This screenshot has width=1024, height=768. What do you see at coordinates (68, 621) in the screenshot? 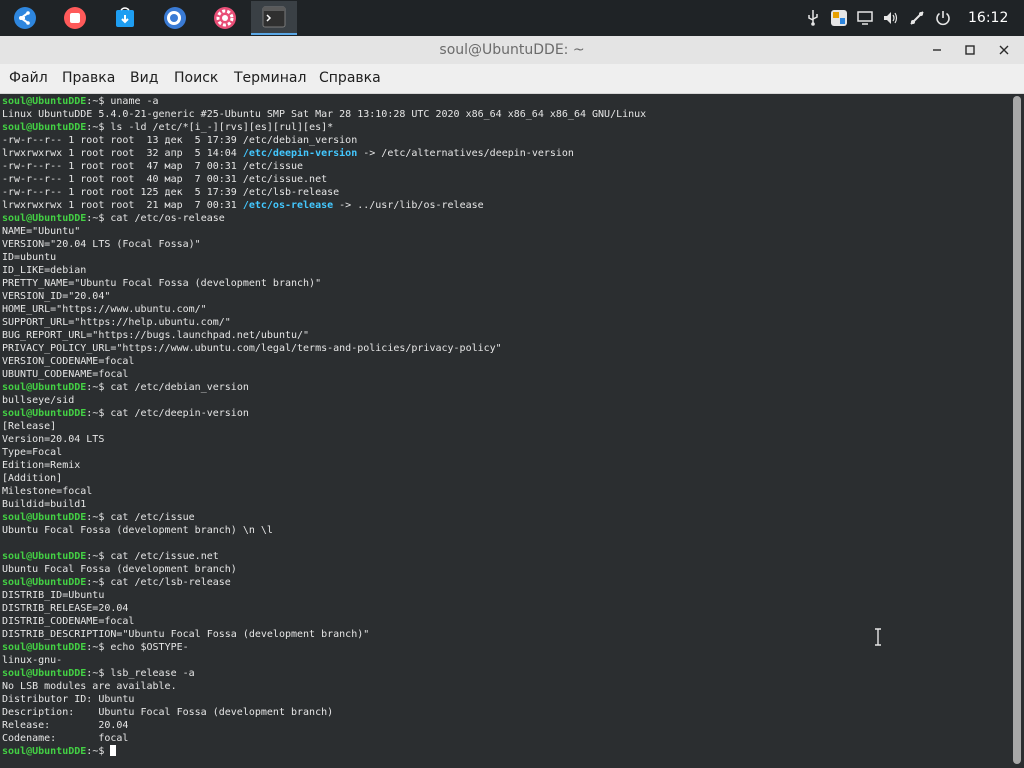
I see `output-line: DISTRIB_CODENAME=focal` at bounding box center [68, 621].